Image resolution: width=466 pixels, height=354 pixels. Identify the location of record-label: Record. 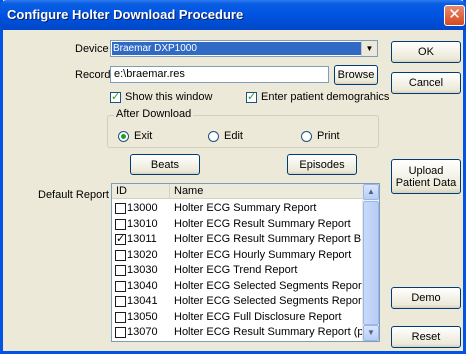
(93, 75).